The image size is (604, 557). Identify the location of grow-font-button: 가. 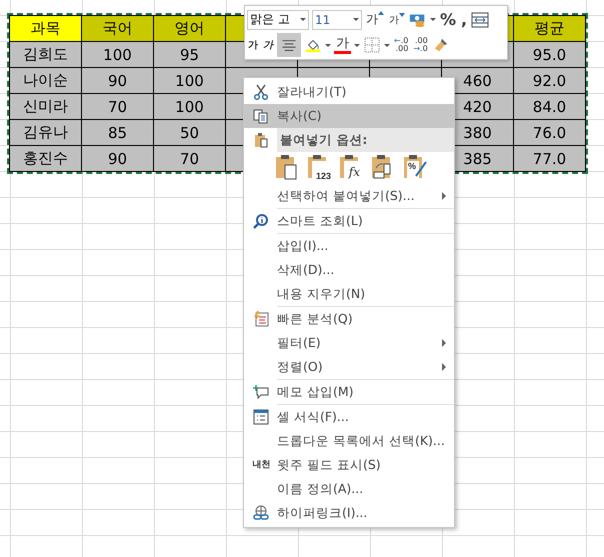
(375, 19).